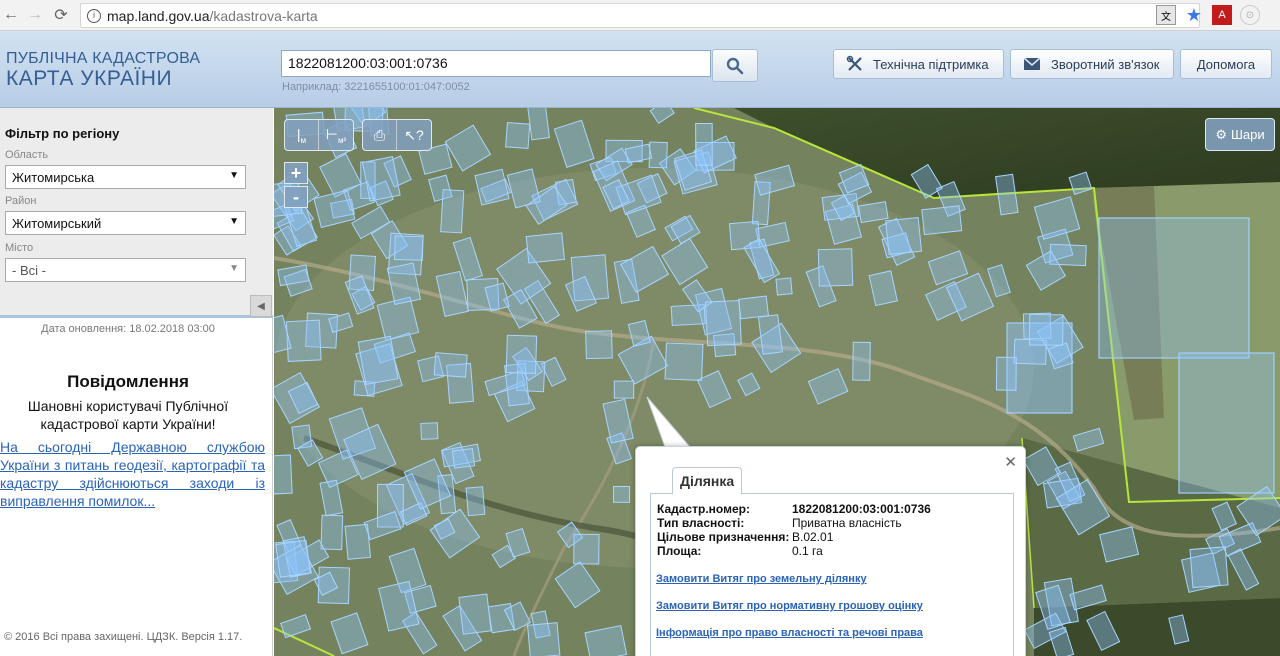  I want to click on measure-tools: |м ⊢м², so click(319, 135).